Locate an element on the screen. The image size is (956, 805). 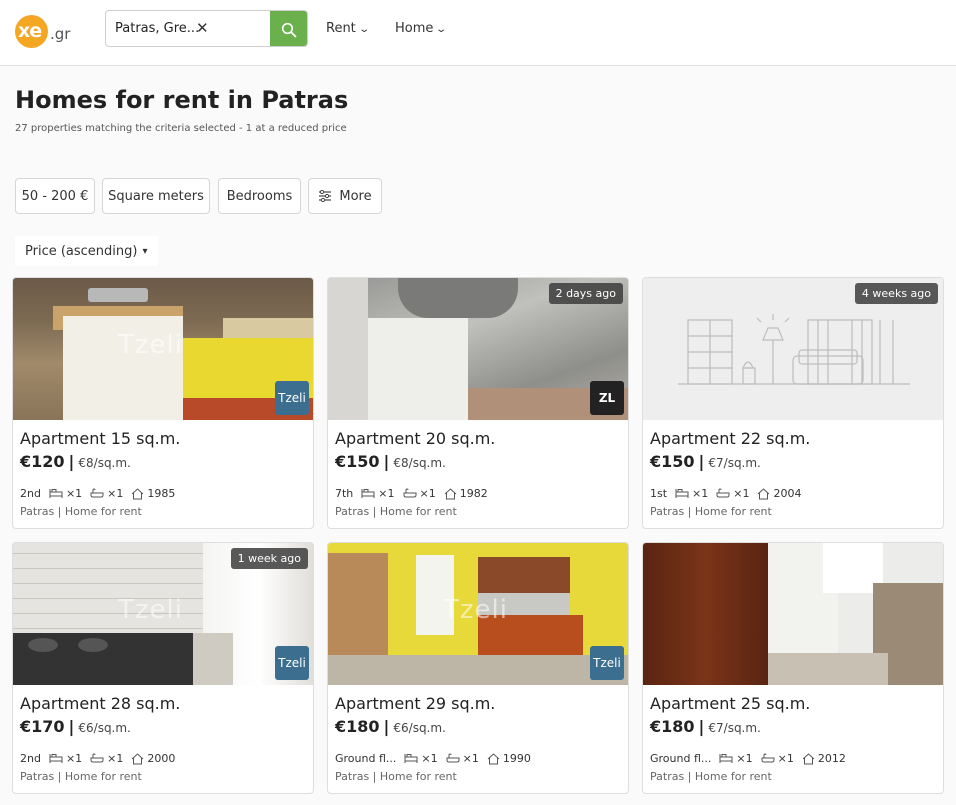
location-search: Patras, Gre... ✕ is located at coordinates (206, 28).